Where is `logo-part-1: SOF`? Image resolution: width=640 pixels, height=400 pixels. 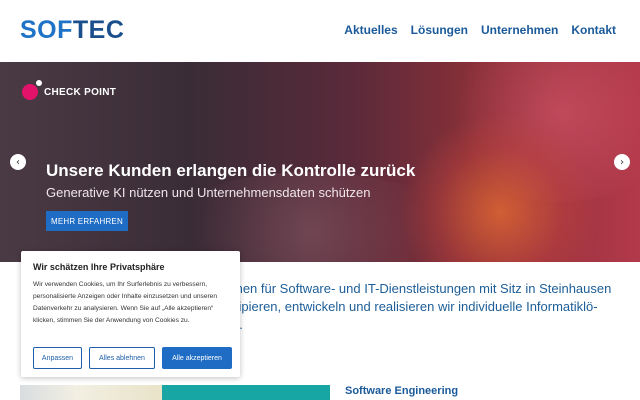 logo-part-1: SOF is located at coordinates (46, 30).